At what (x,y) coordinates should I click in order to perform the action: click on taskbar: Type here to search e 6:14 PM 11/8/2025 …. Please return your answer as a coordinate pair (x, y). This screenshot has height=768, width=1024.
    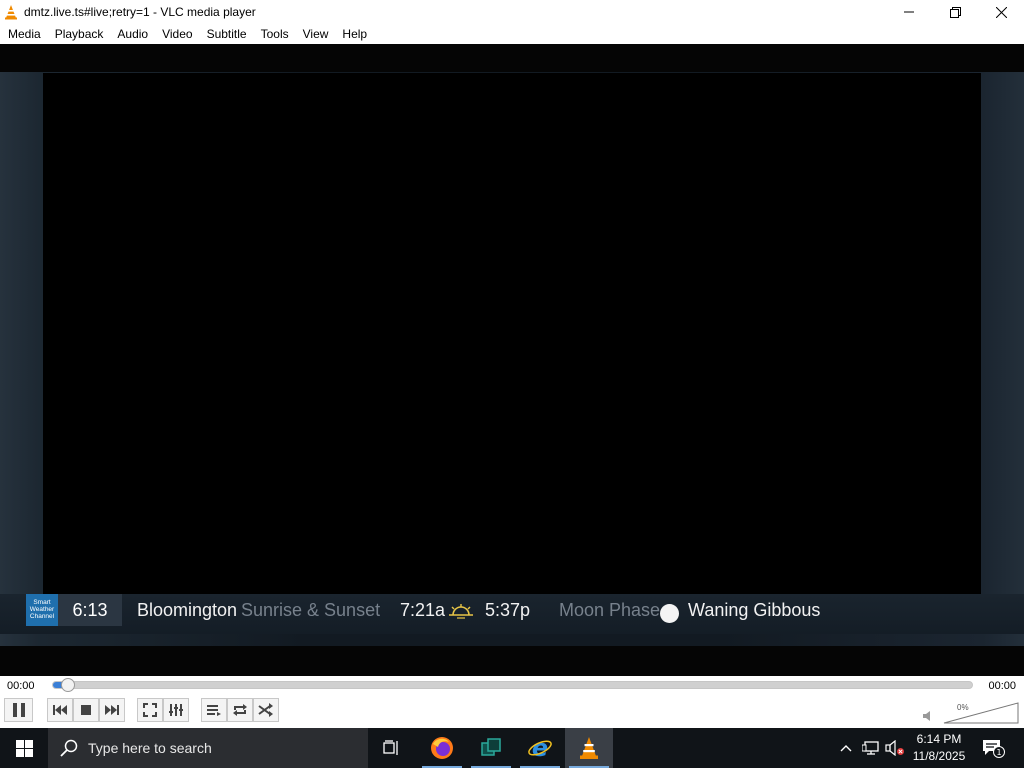
    Looking at the image, I should click on (512, 748).